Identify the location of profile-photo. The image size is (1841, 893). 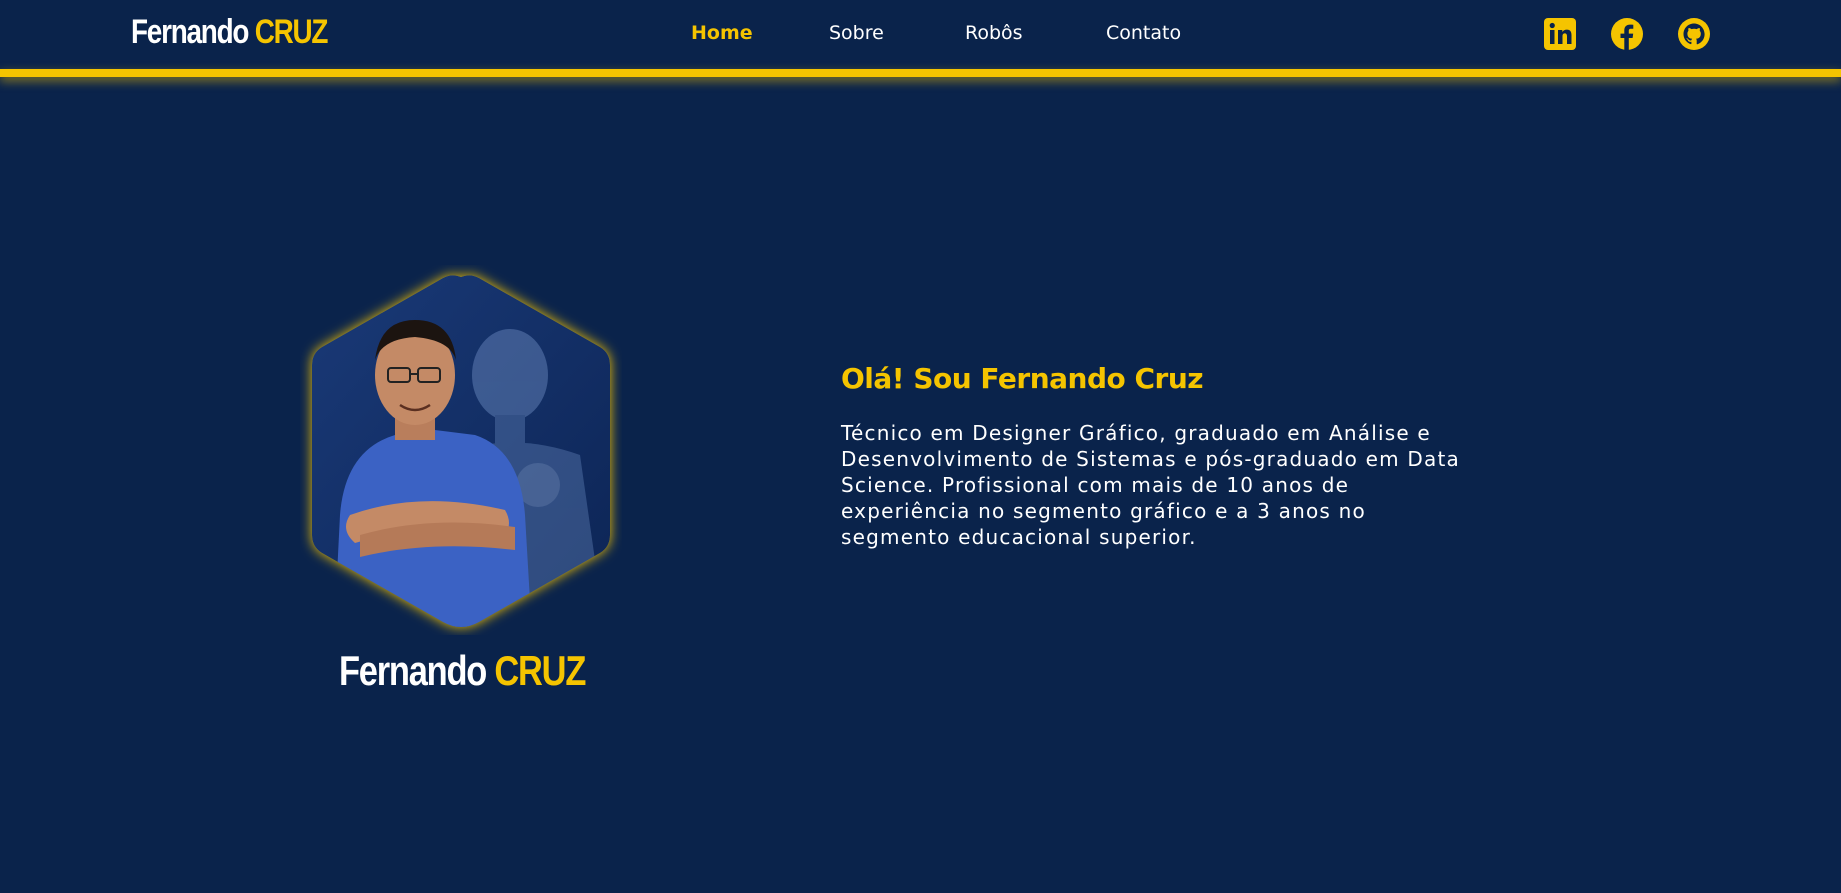
(461, 450).